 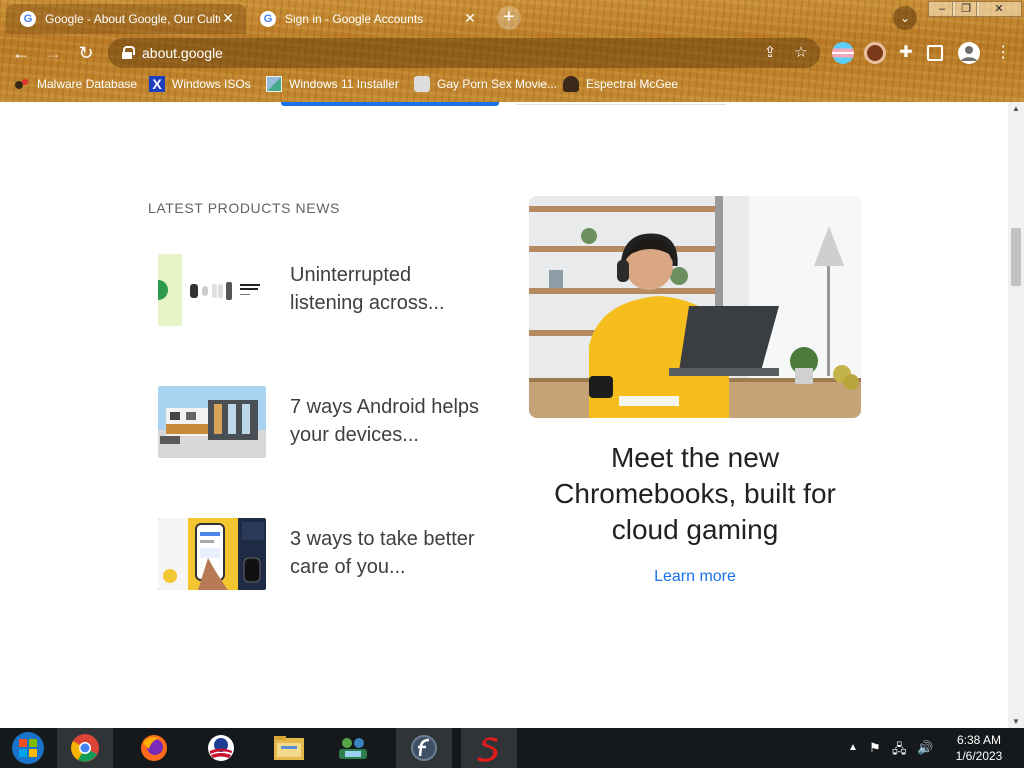 What do you see at coordinates (875, 53) in the screenshot?
I see `extension-avatar-icon` at bounding box center [875, 53].